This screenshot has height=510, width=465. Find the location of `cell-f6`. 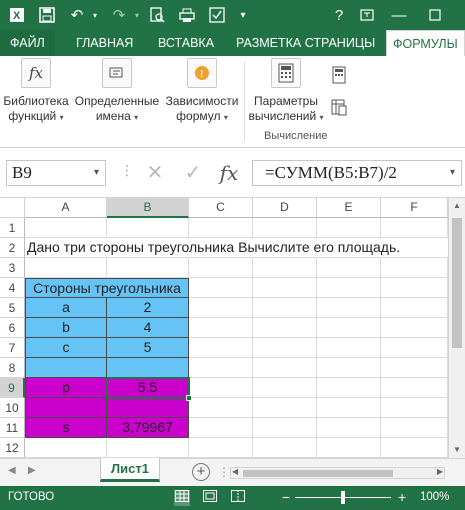

cell-f6 is located at coordinates (414, 328).